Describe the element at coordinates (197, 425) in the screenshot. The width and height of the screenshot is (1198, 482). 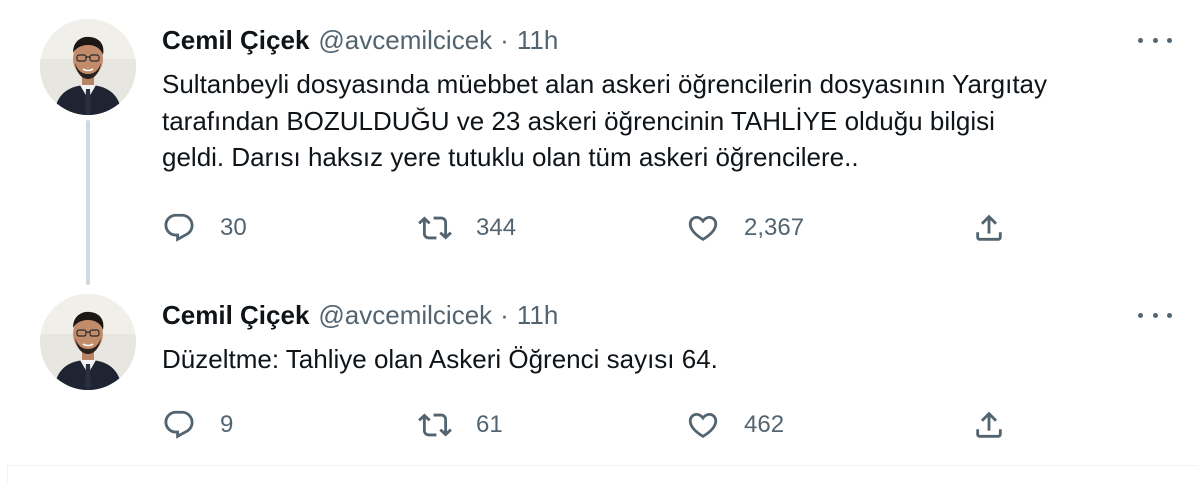
I see `reply-button: 9` at that location.